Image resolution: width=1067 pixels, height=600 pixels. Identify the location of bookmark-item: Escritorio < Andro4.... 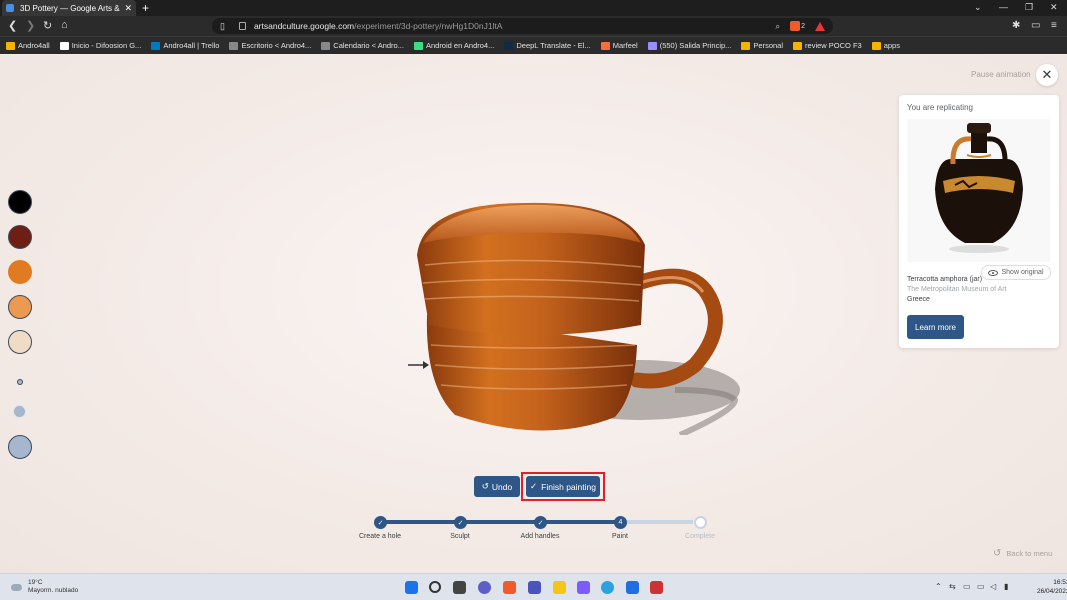
(270, 45).